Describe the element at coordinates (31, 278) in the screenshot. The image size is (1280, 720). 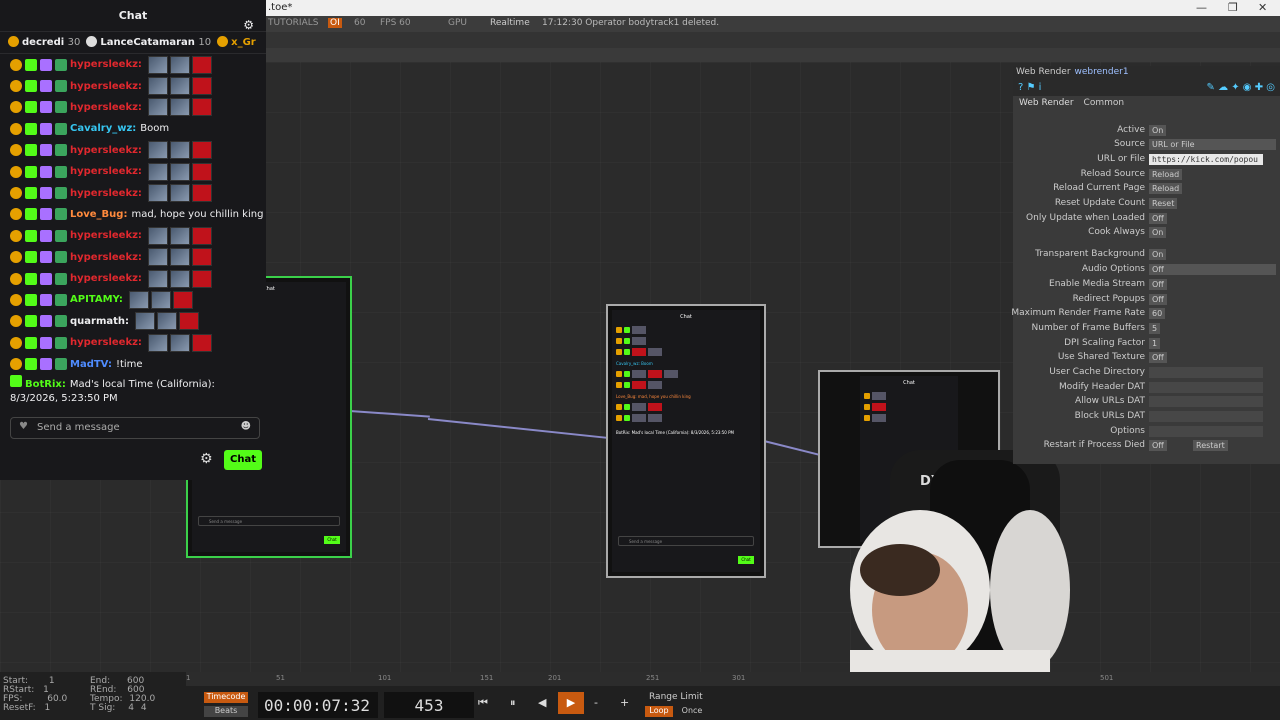
I see `subscriber-badge-icon` at that location.